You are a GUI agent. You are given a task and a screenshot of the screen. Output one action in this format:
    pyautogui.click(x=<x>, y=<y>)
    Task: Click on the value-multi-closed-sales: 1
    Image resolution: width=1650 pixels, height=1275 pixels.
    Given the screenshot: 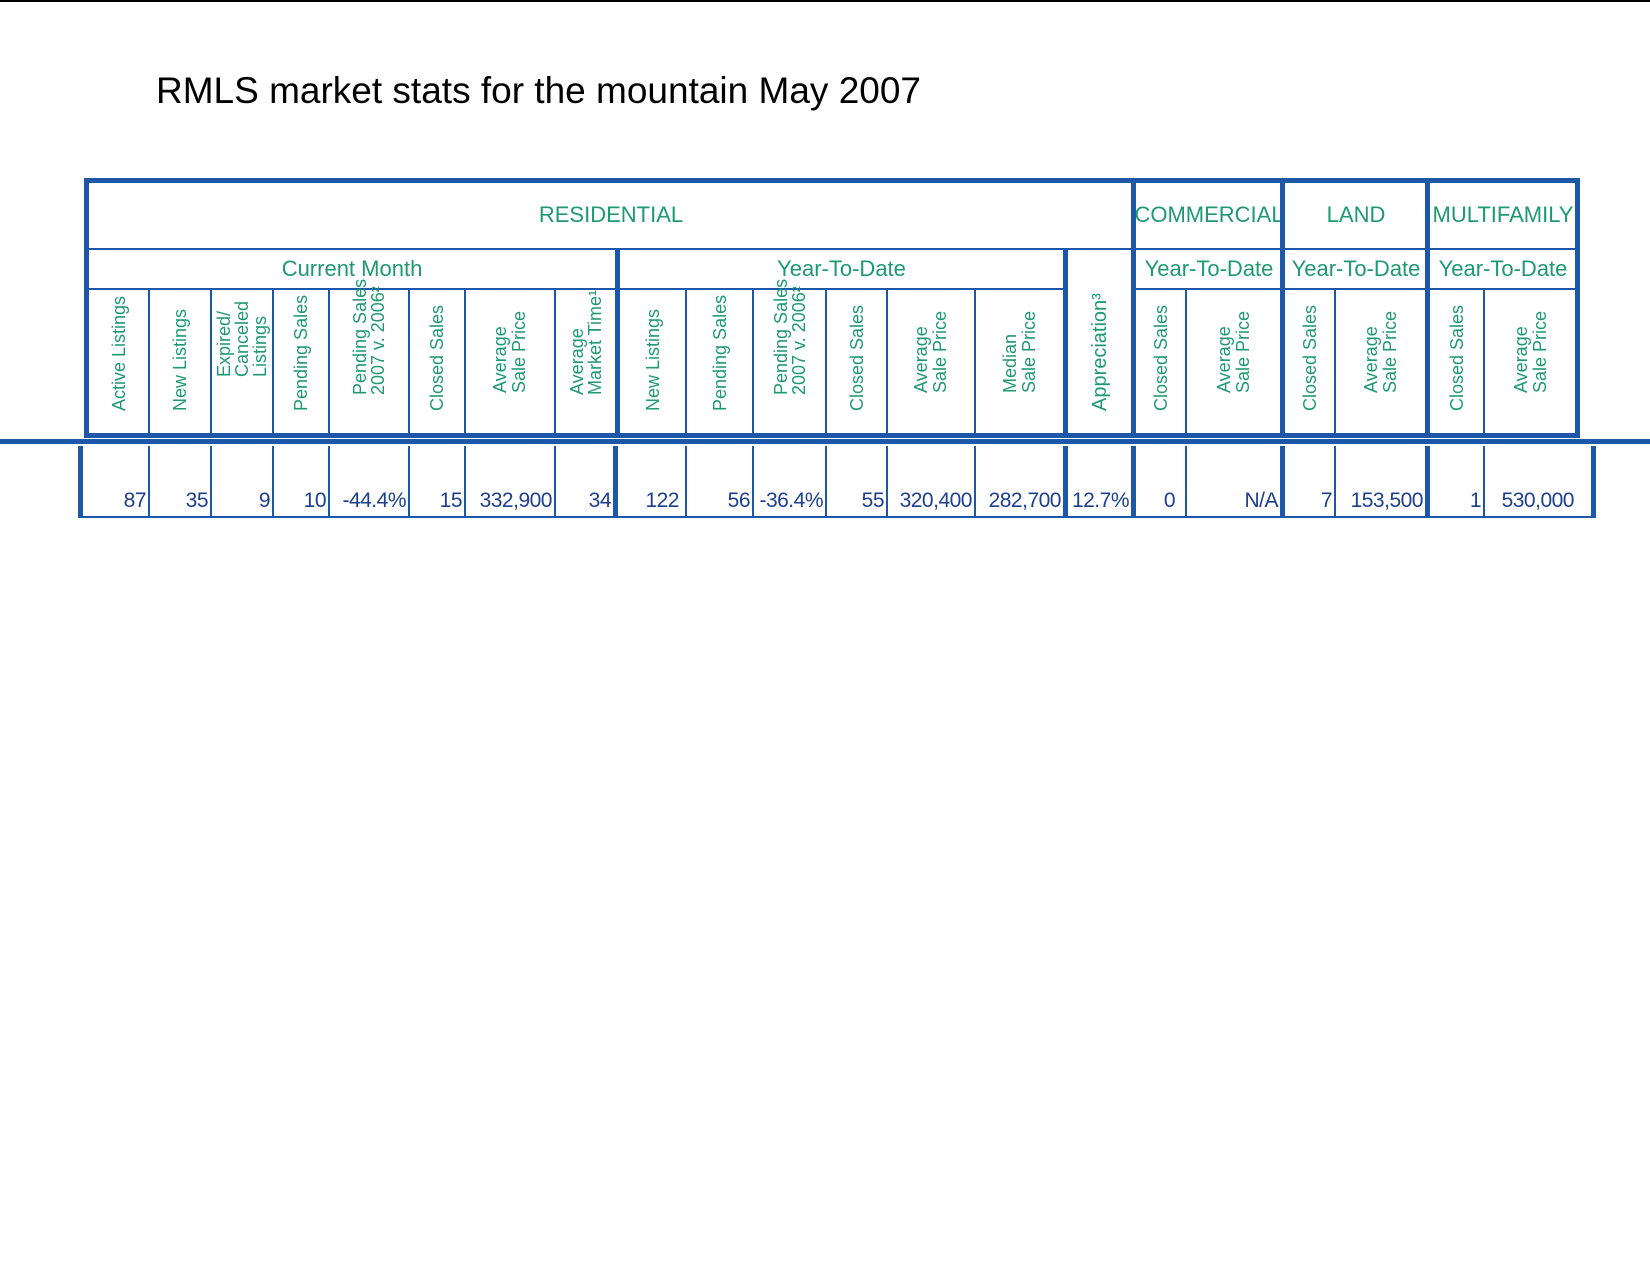 What is the action you would take?
    pyautogui.click(x=1475, y=500)
    